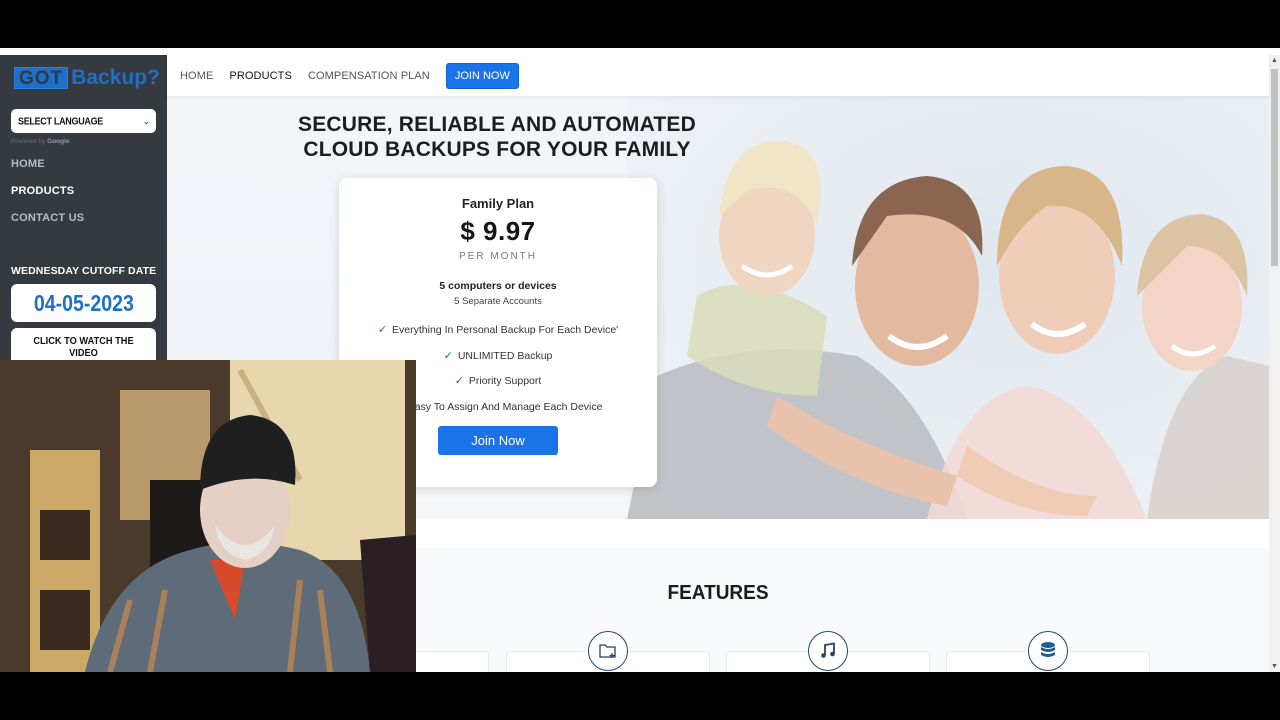 The height and width of the screenshot is (720, 1280). I want to click on headline-line-2: CLOUD BACKUPS FOR YOUR FAMILY, so click(497, 149).